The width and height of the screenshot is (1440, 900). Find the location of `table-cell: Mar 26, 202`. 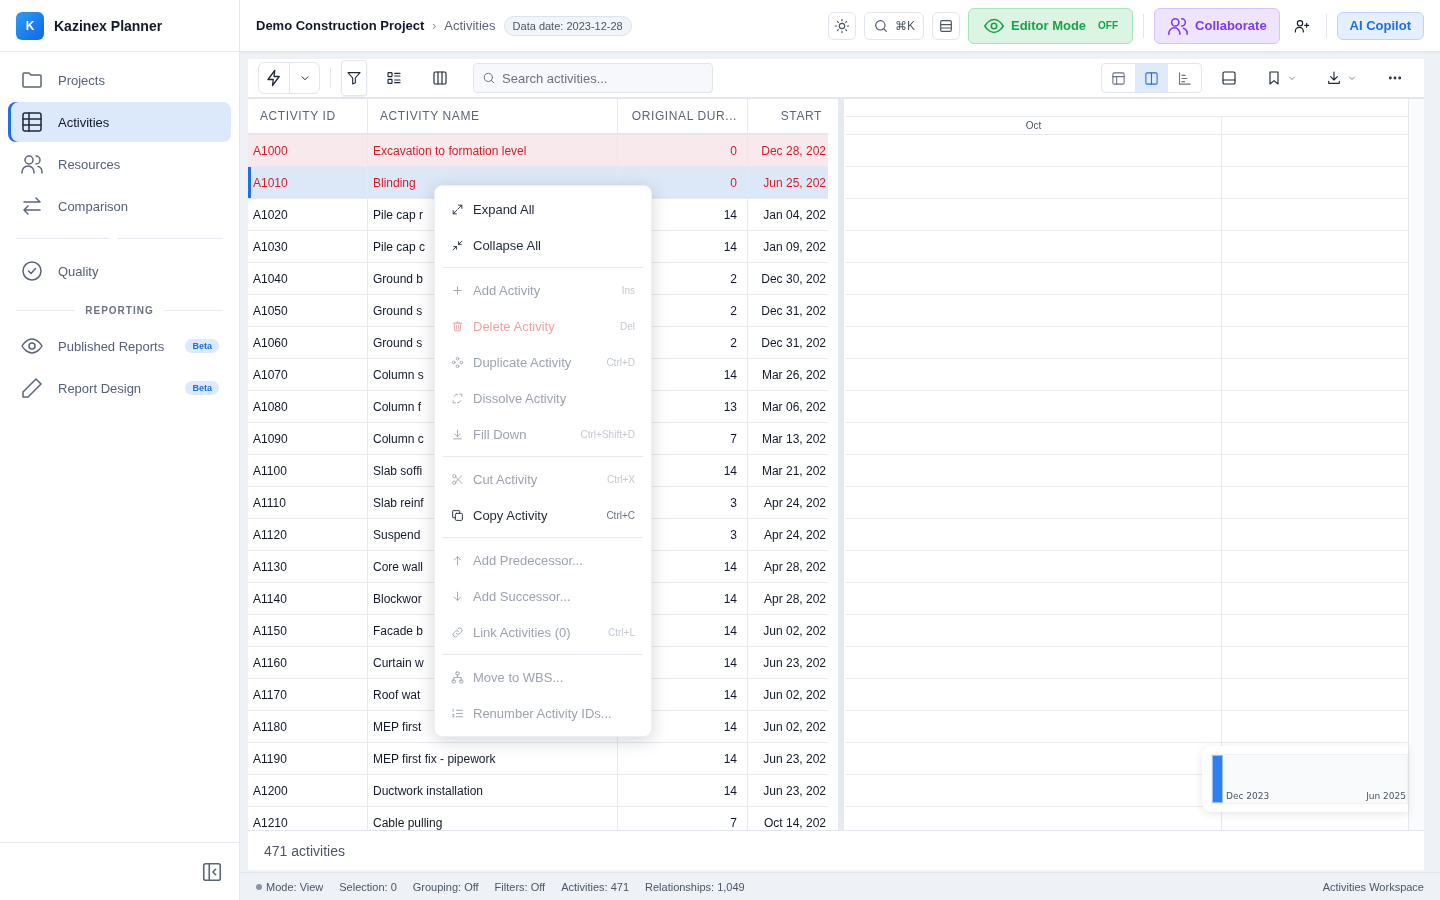

table-cell: Mar 26, 202 is located at coordinates (793, 374).